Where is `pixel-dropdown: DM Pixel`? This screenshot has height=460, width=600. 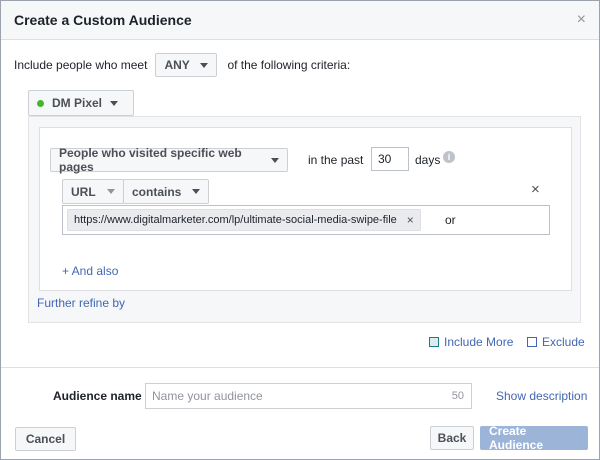
pixel-dropdown: DM Pixel is located at coordinates (81, 103).